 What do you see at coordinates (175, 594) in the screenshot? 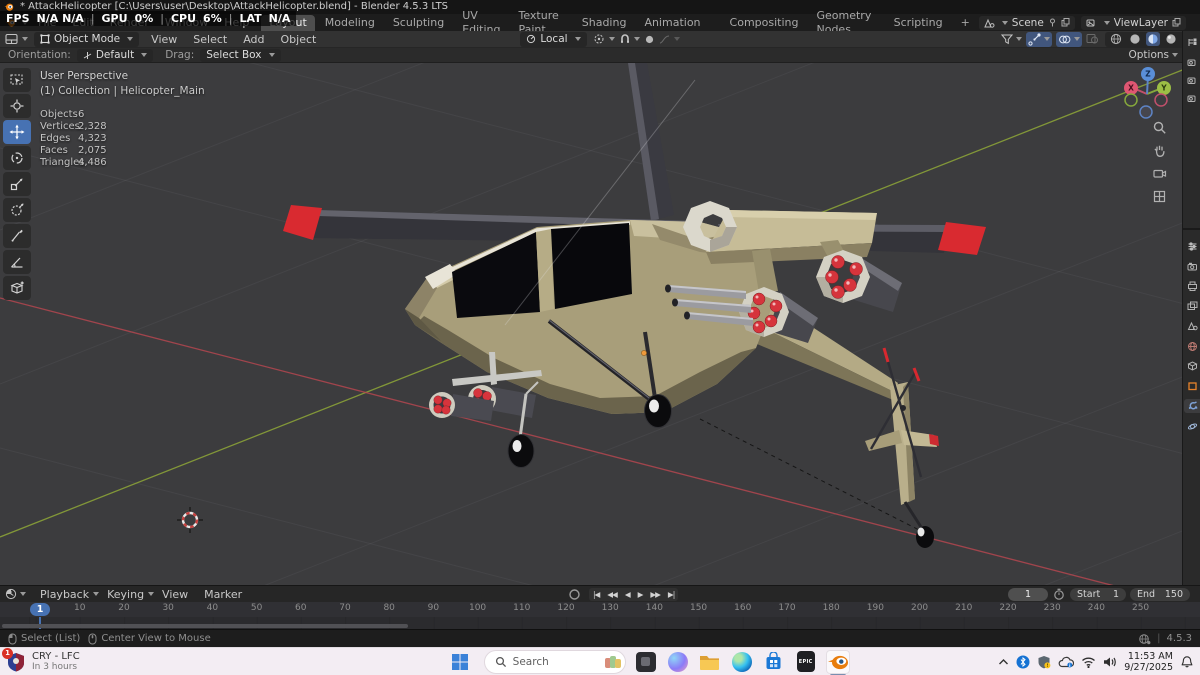
I see `timeline-menu-view: View` at bounding box center [175, 594].